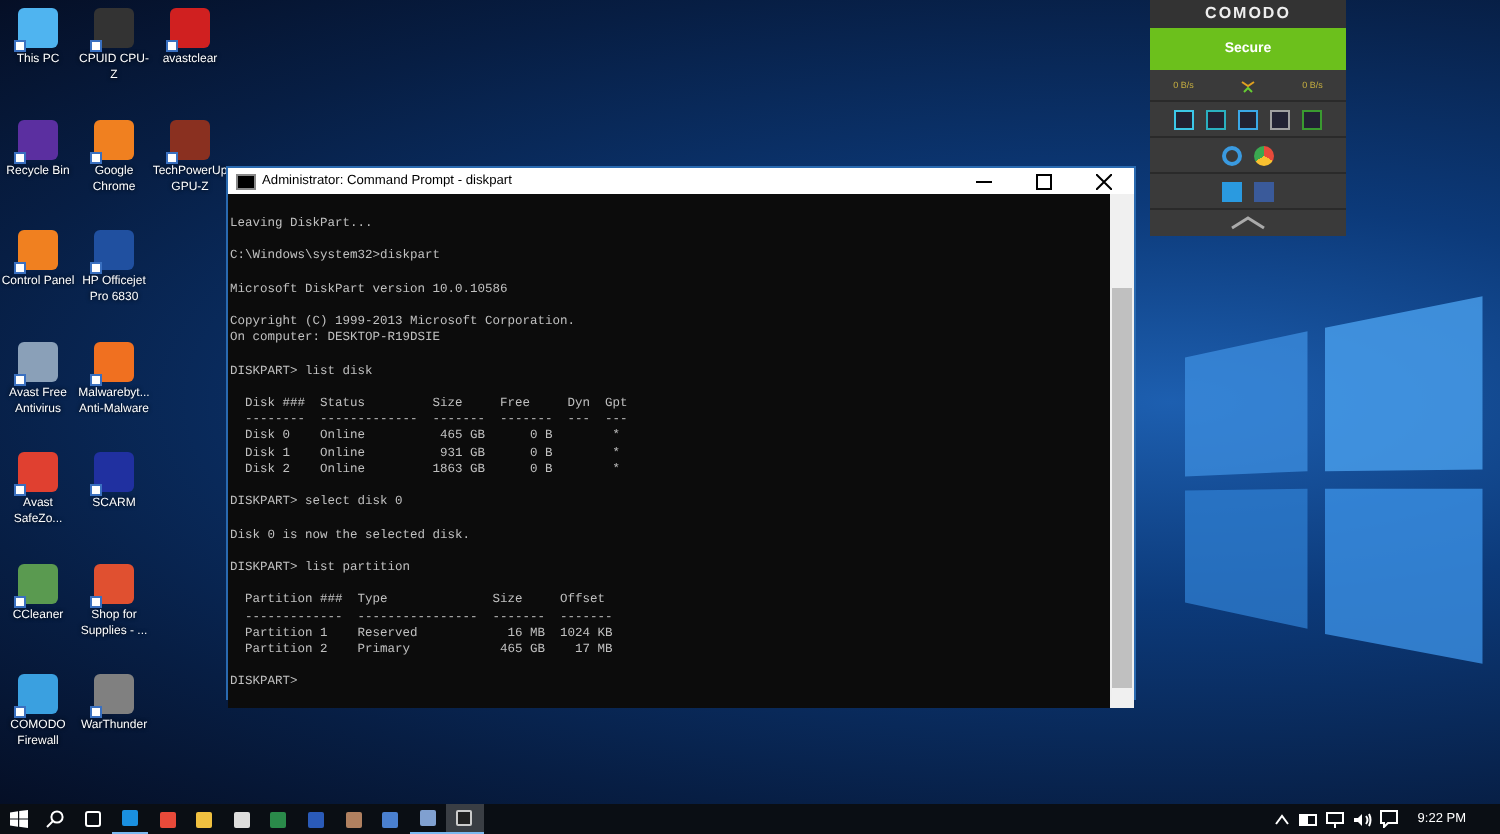 The width and height of the screenshot is (1500, 834). Describe the element at coordinates (1122, 487) in the screenshot. I see `scrollbar-thumb` at that location.